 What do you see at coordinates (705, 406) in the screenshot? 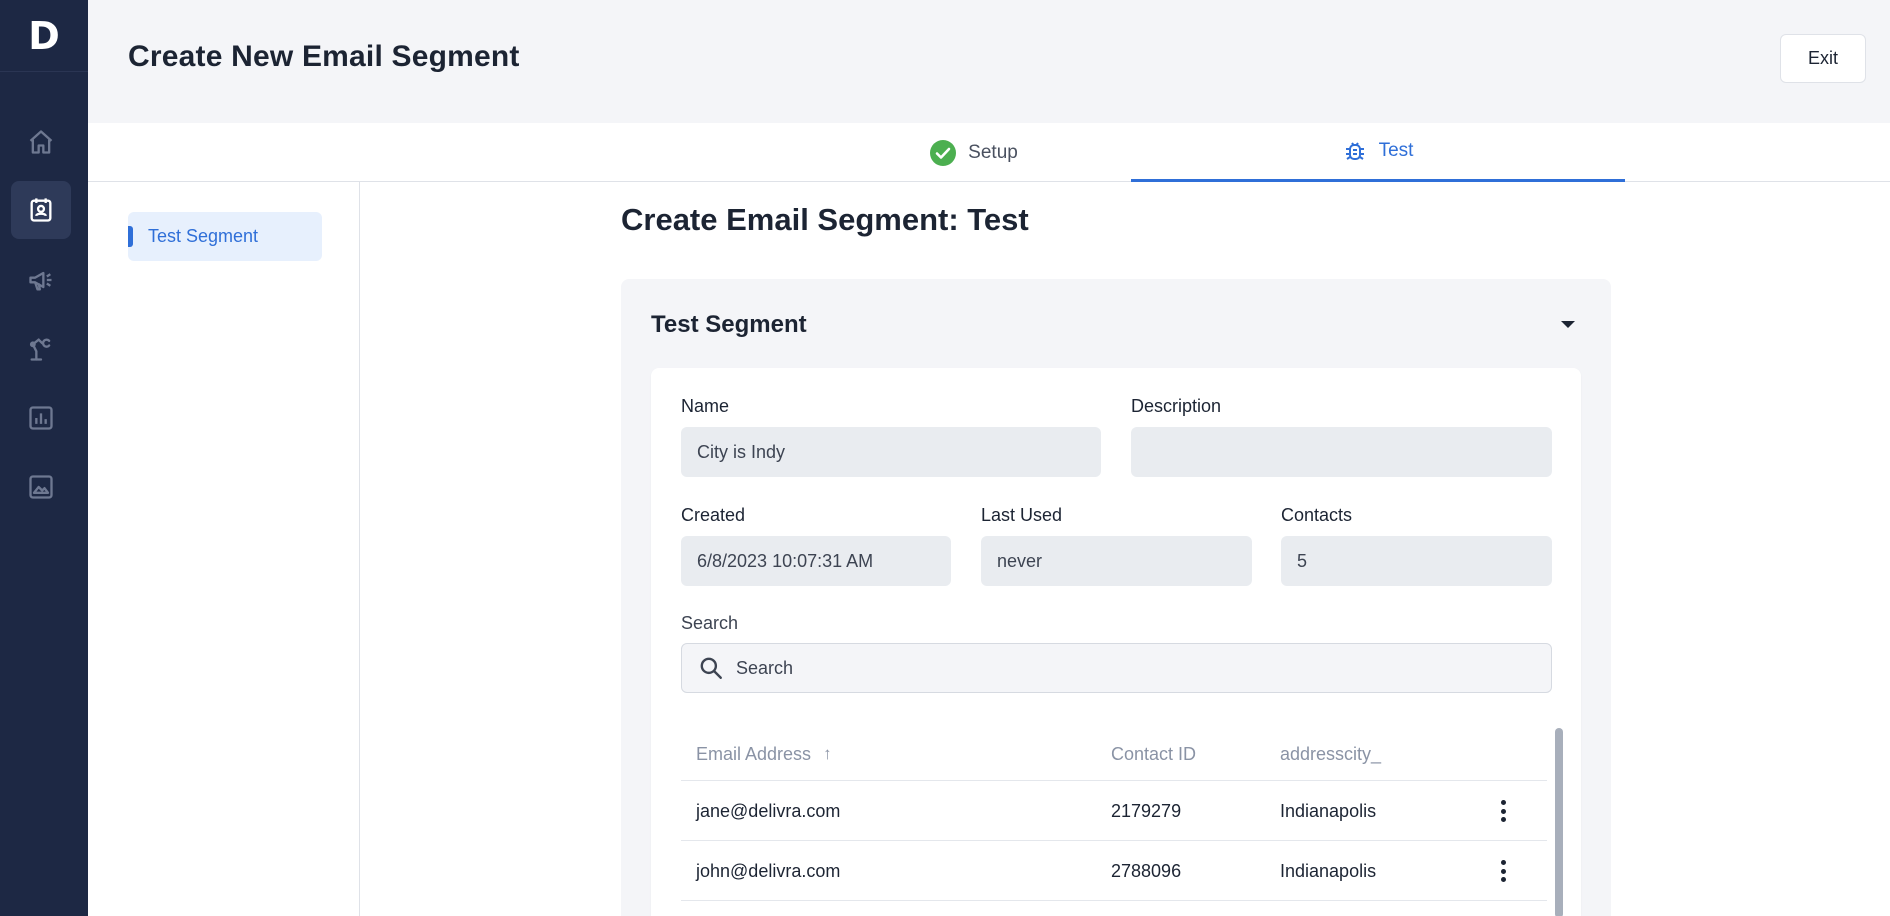
I see `name-label: Name` at bounding box center [705, 406].